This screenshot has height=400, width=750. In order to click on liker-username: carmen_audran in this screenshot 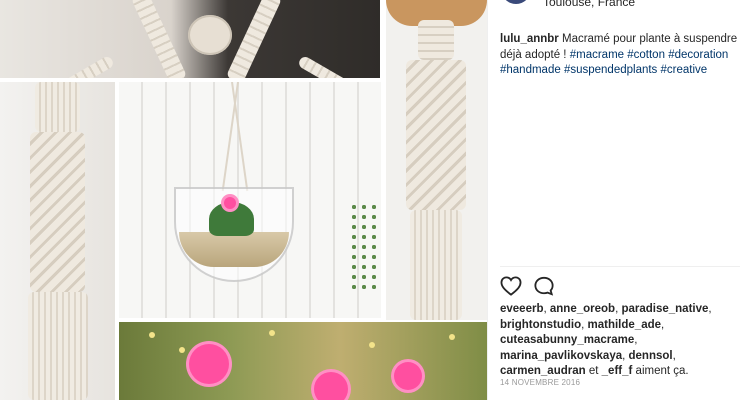, I will do `click(543, 371)`.